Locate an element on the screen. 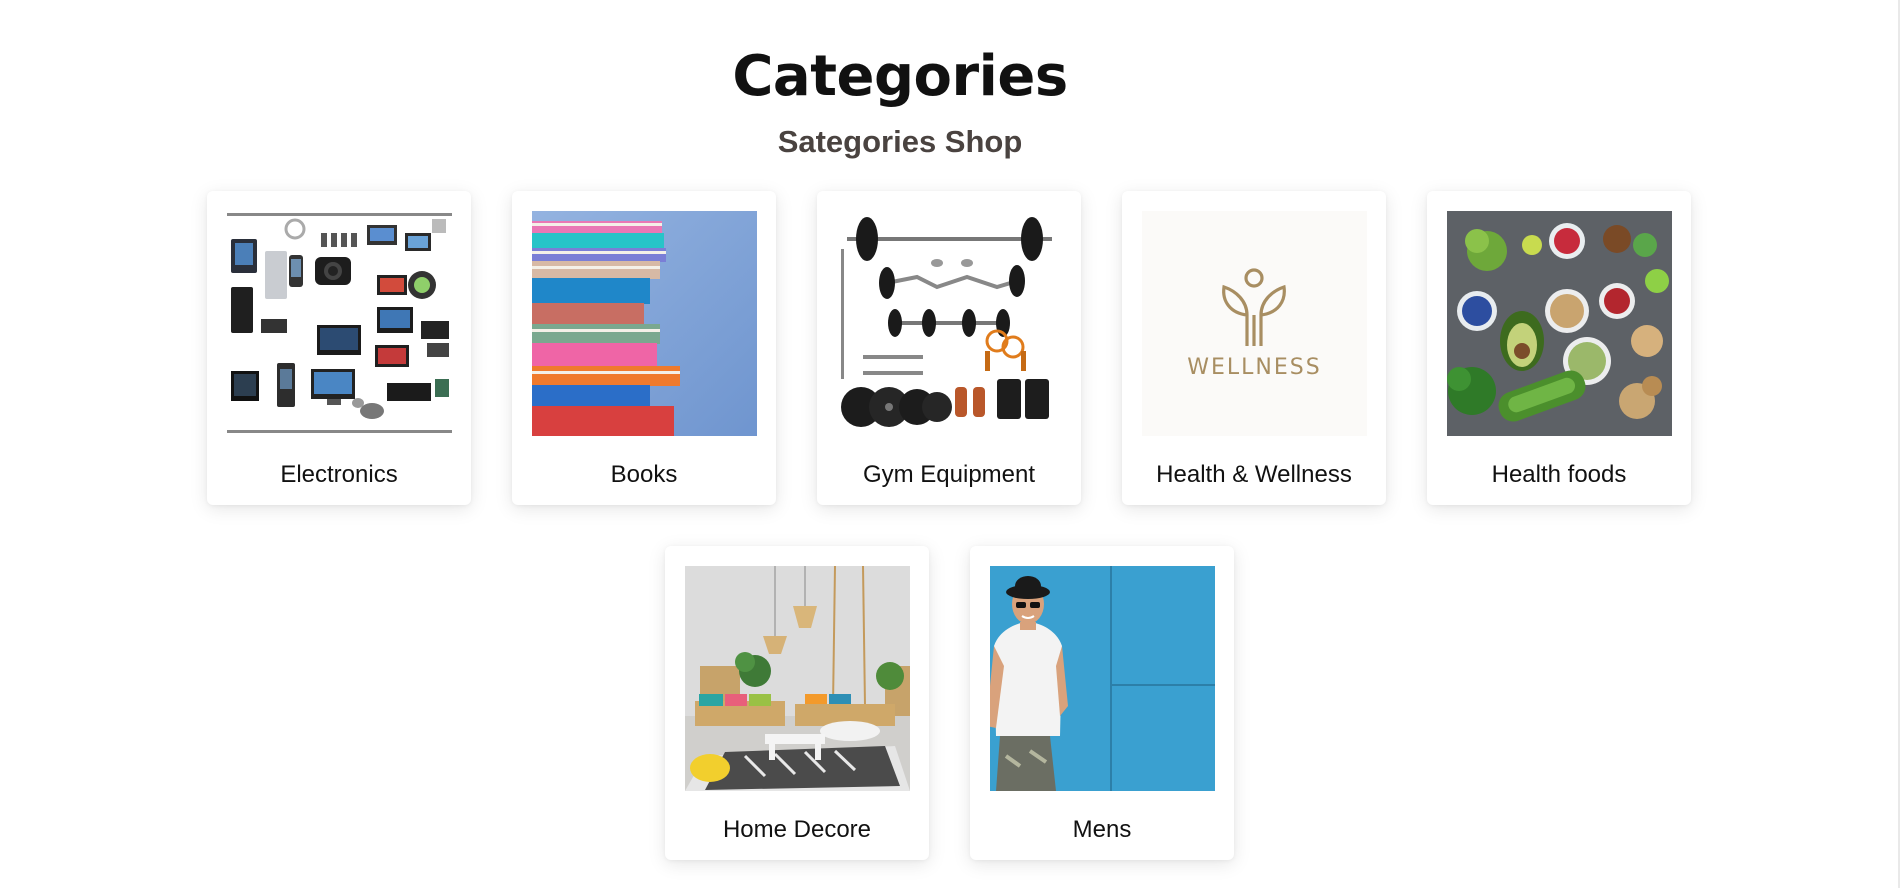  wellness-logo-image: WELLNESS is located at coordinates (1254, 323).